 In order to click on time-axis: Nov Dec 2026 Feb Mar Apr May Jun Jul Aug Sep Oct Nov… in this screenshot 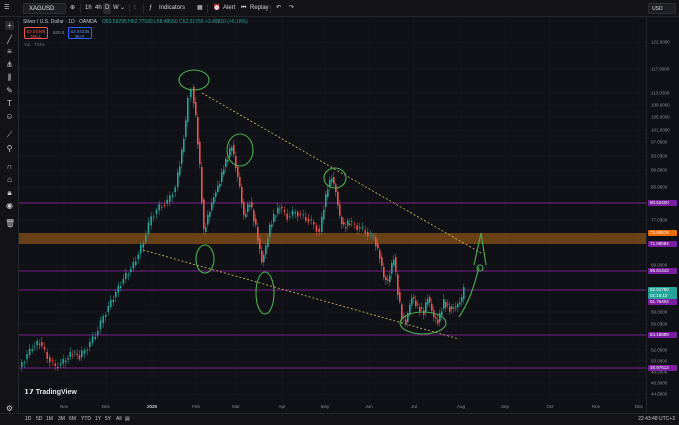, I will do `click(332, 408)`.